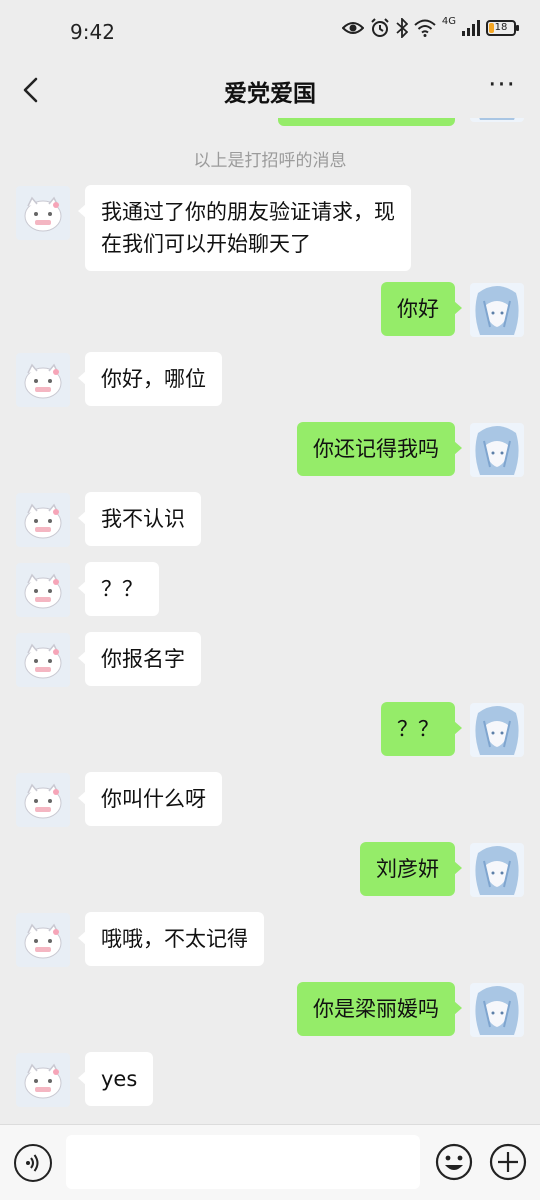  I want to click on battery-icon: 18, so click(502, 28).